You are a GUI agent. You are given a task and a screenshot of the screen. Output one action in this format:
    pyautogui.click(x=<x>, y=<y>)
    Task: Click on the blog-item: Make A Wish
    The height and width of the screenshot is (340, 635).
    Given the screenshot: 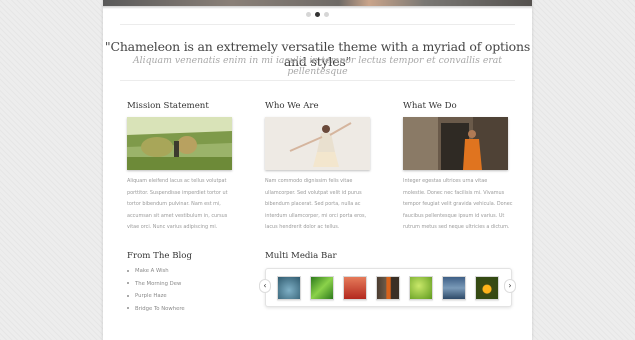 What is the action you would take?
    pyautogui.click(x=156, y=271)
    